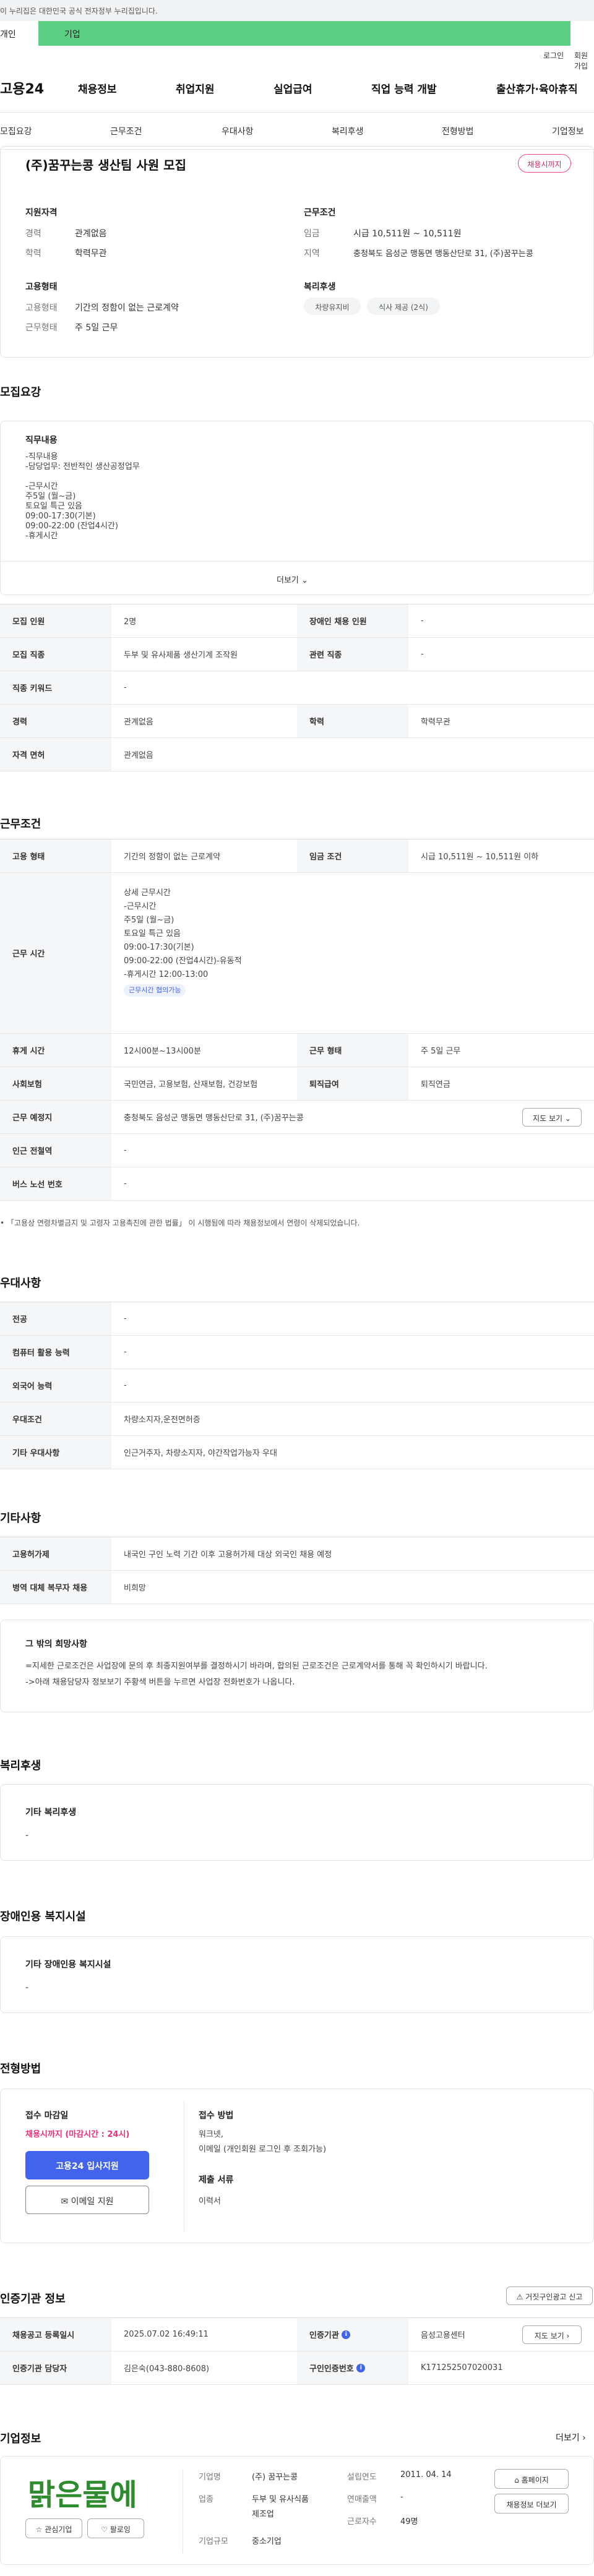 This screenshot has height=2576, width=594. What do you see at coordinates (55, 755) in the screenshot?
I see `th: 자격 면허` at bounding box center [55, 755].